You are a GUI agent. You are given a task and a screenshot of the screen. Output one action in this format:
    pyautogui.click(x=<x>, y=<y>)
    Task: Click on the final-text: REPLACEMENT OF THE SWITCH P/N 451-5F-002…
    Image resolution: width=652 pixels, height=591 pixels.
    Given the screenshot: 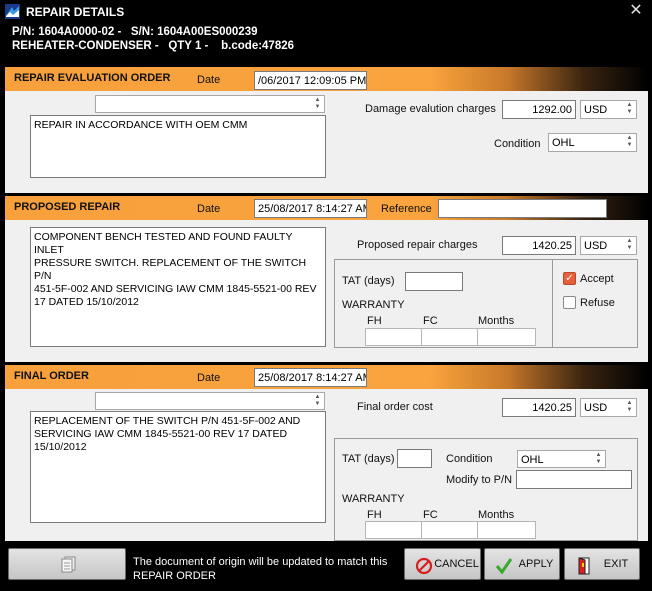 What is the action you would take?
    pyautogui.click(x=178, y=467)
    